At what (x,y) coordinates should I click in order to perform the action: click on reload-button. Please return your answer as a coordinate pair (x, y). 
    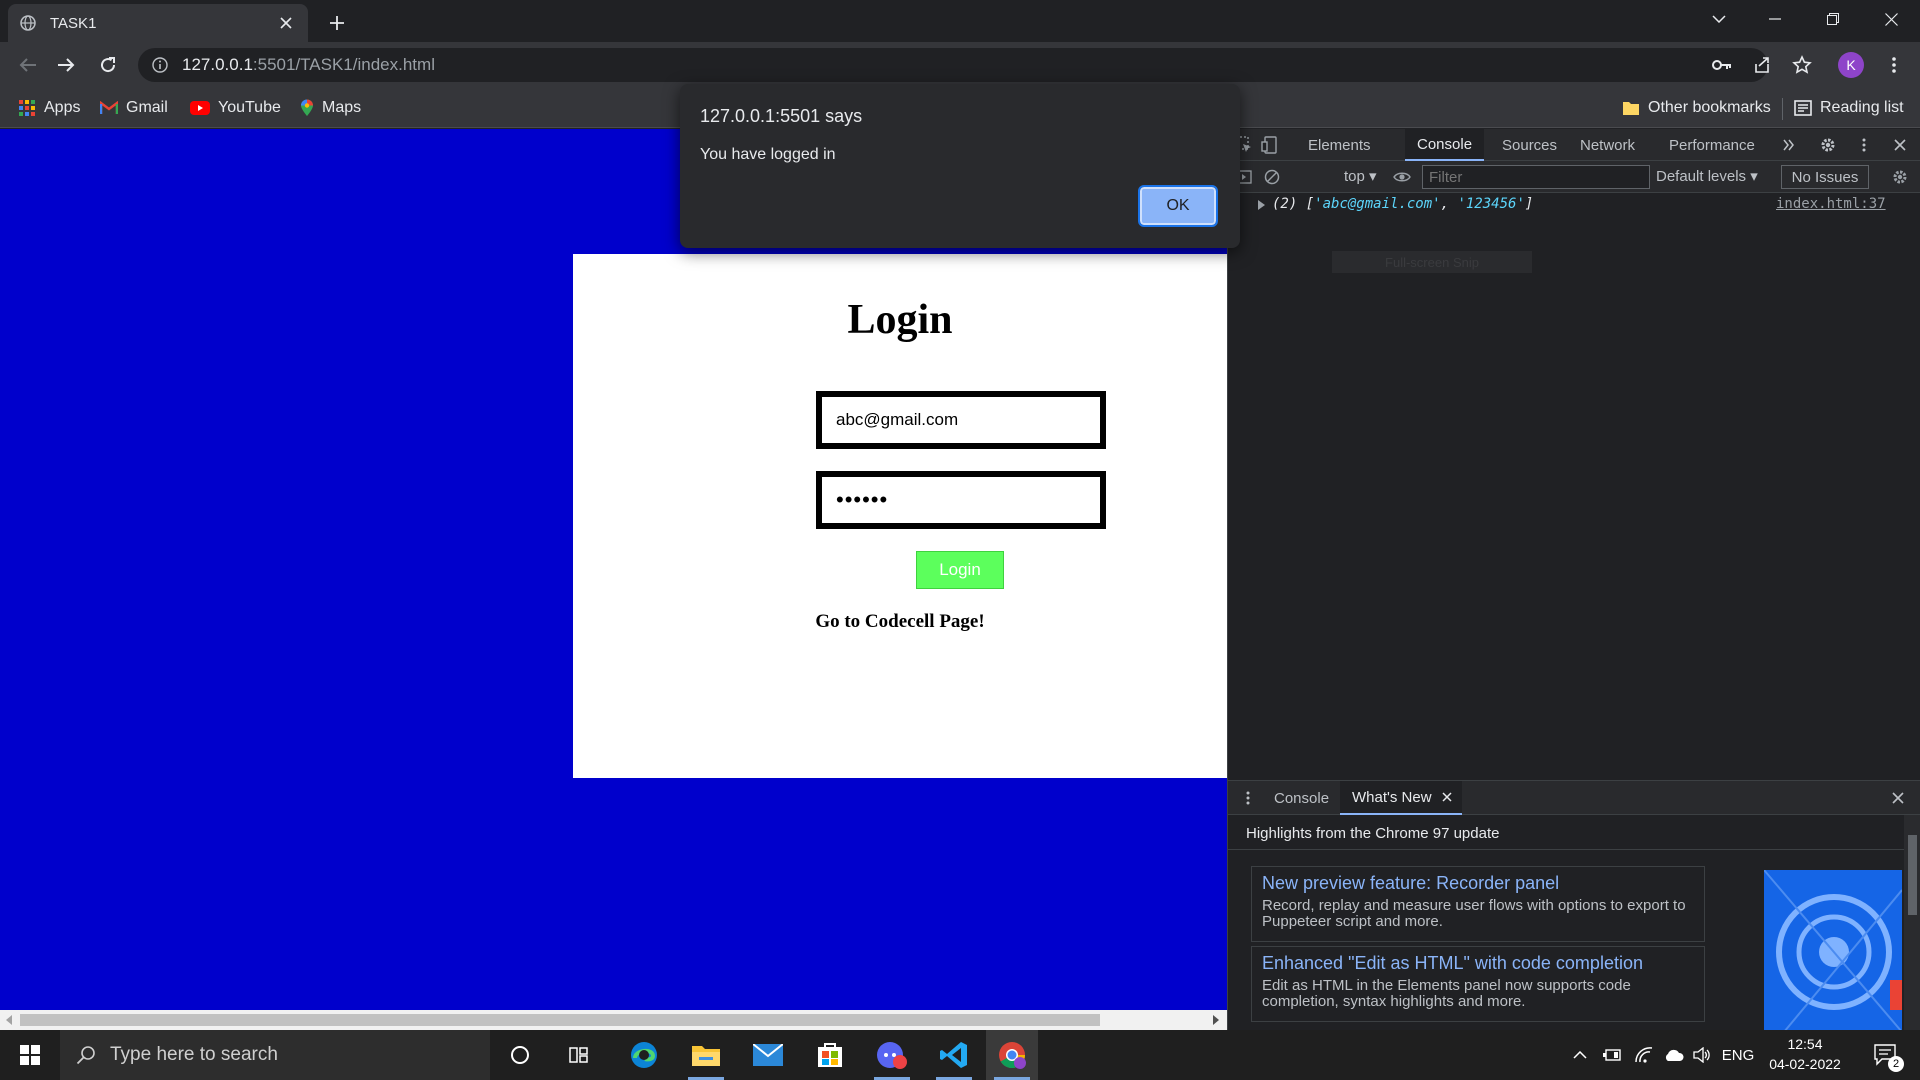
    Looking at the image, I should click on (108, 65).